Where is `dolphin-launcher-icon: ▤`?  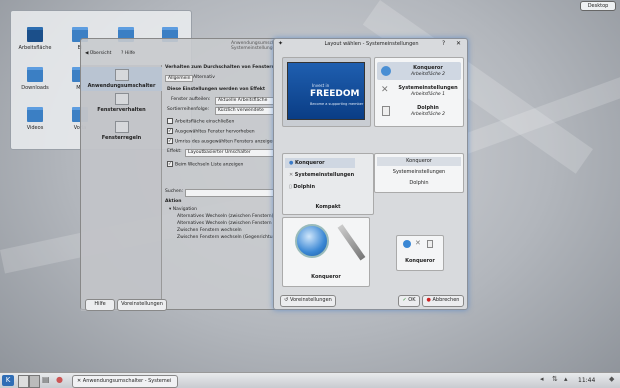
dolphin-launcher-icon: ▤ is located at coordinates (47, 380).